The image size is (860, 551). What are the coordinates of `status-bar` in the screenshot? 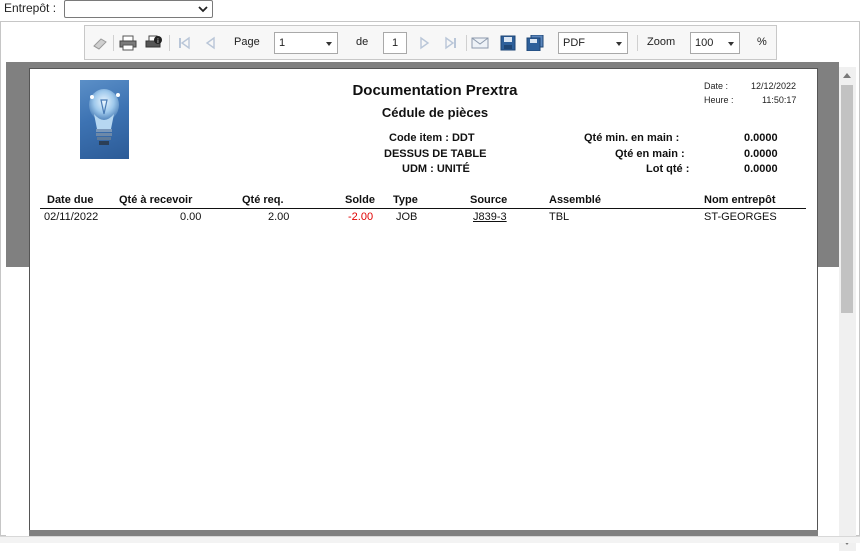 It's located at (430, 539).